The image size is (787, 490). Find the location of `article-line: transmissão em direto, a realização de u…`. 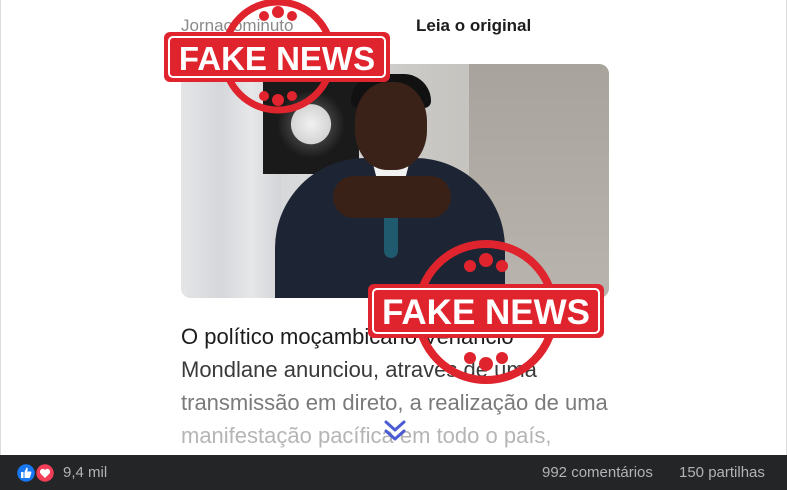

article-line: transmissão em direto, a realização de u… is located at coordinates (394, 402).